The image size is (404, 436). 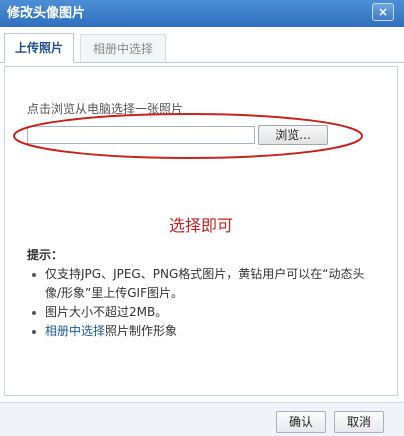 What do you see at coordinates (202, 13) in the screenshot?
I see `dialog-titlebar: 修改头像图片 ×` at bounding box center [202, 13].